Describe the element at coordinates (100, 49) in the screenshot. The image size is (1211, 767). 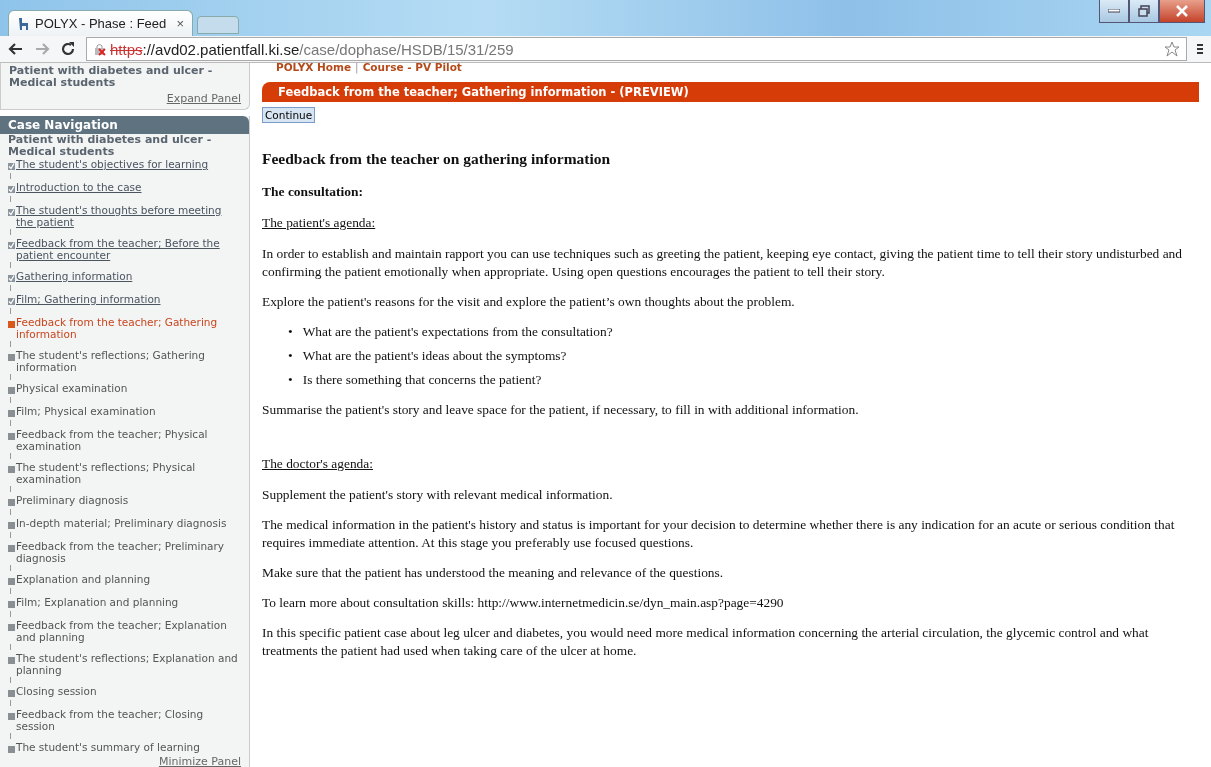
I see `insecure-lock-icon` at that location.